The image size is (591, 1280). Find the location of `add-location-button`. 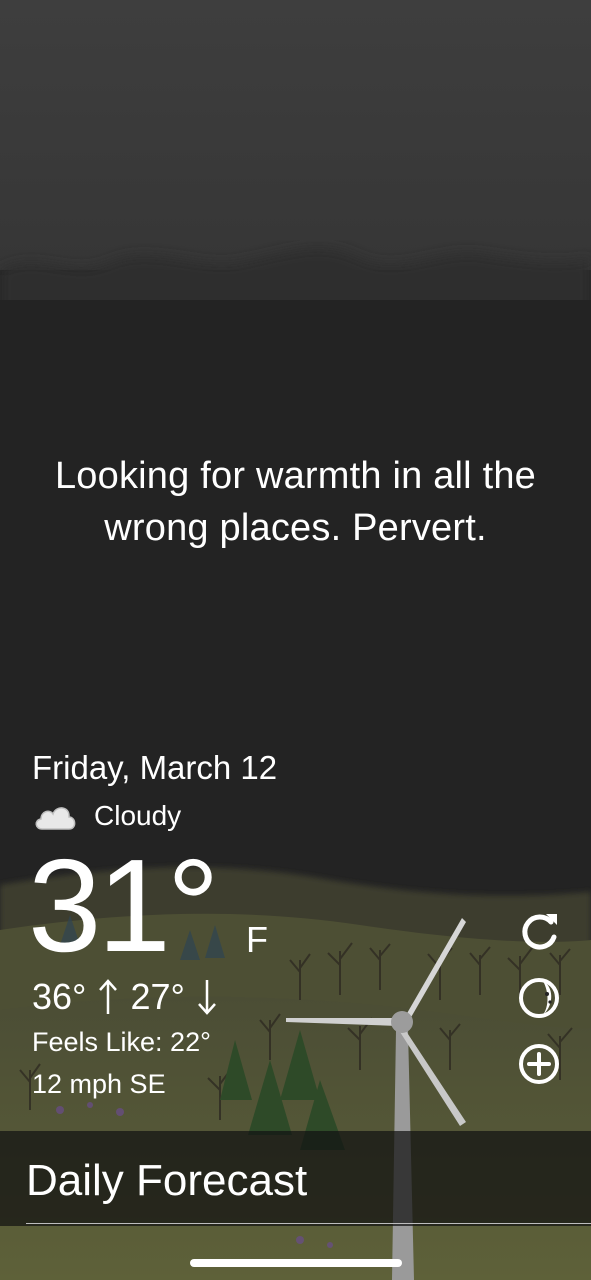

add-location-button is located at coordinates (539, 1064).